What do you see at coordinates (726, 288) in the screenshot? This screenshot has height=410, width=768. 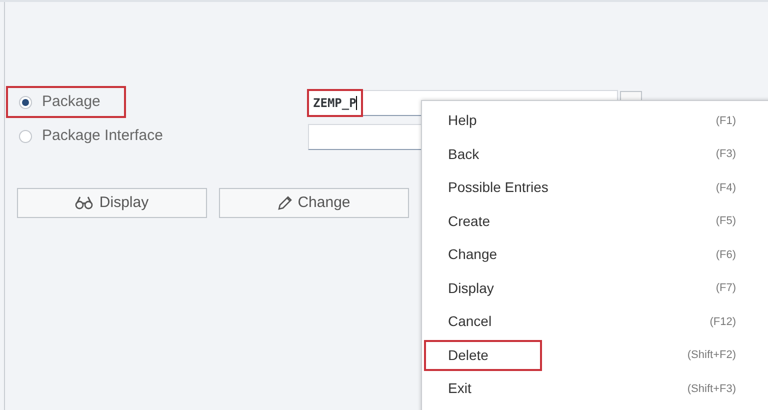 I see `menu-shortcut: (F7)` at bounding box center [726, 288].